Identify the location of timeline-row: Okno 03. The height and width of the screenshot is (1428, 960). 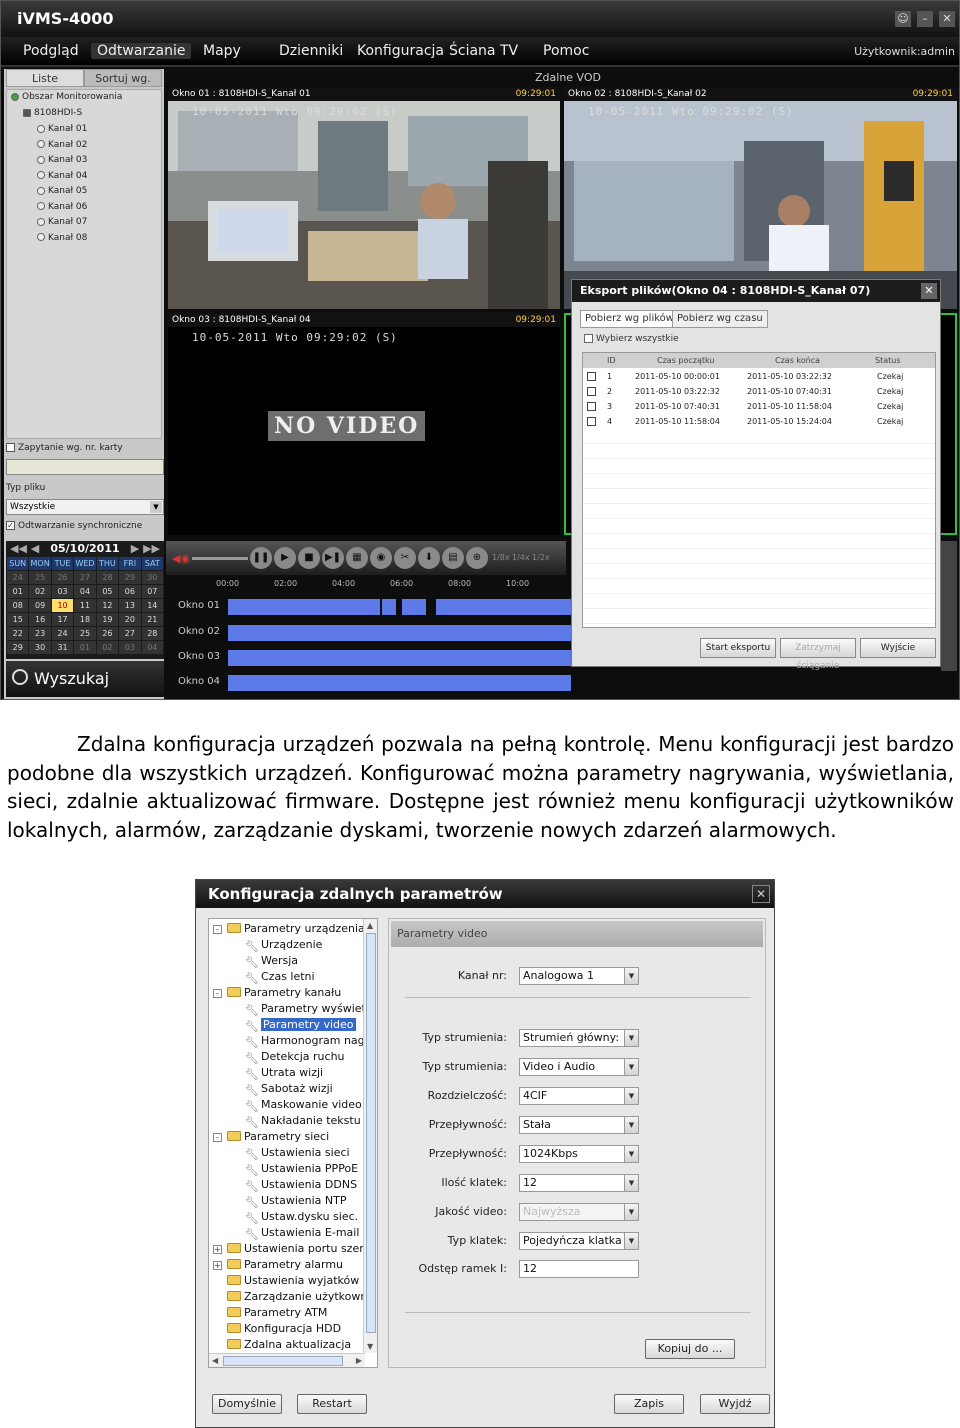
(368, 658).